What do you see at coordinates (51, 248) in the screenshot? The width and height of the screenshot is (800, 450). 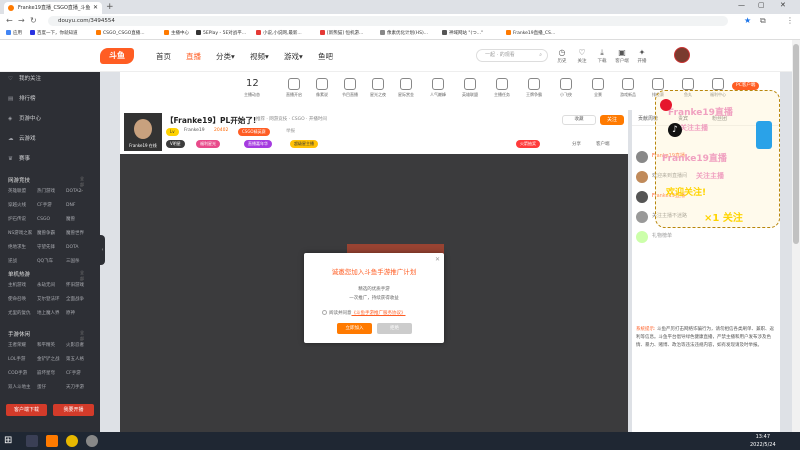 I see `sidebar-game-item: 守望先锋` at bounding box center [51, 248].